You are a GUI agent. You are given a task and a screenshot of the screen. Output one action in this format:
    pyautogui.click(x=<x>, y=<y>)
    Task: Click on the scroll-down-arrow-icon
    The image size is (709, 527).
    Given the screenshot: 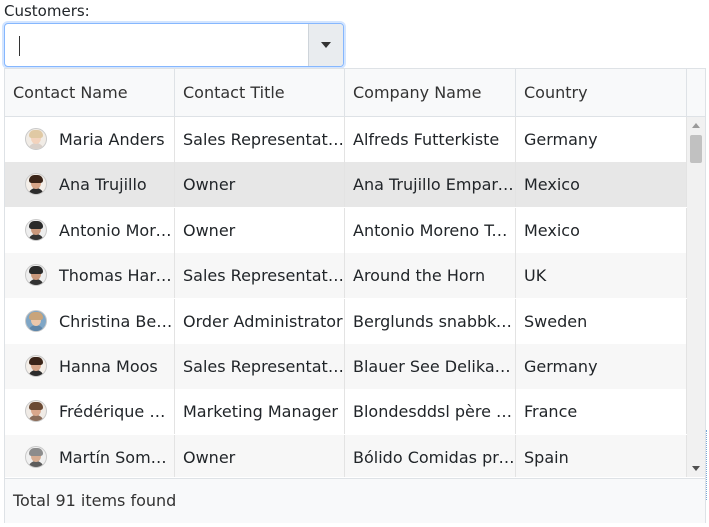 What is the action you would take?
    pyautogui.click(x=696, y=468)
    